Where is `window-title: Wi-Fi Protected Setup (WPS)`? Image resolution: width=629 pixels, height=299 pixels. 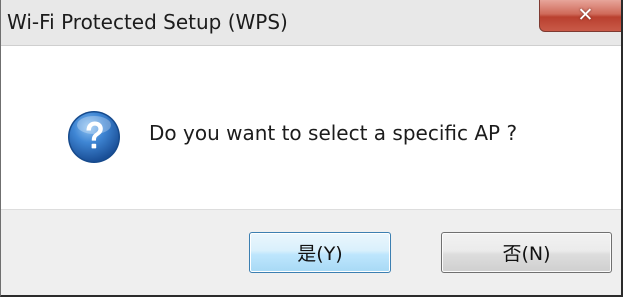 window-title: Wi-Fi Protected Setup (WPS) is located at coordinates (147, 22).